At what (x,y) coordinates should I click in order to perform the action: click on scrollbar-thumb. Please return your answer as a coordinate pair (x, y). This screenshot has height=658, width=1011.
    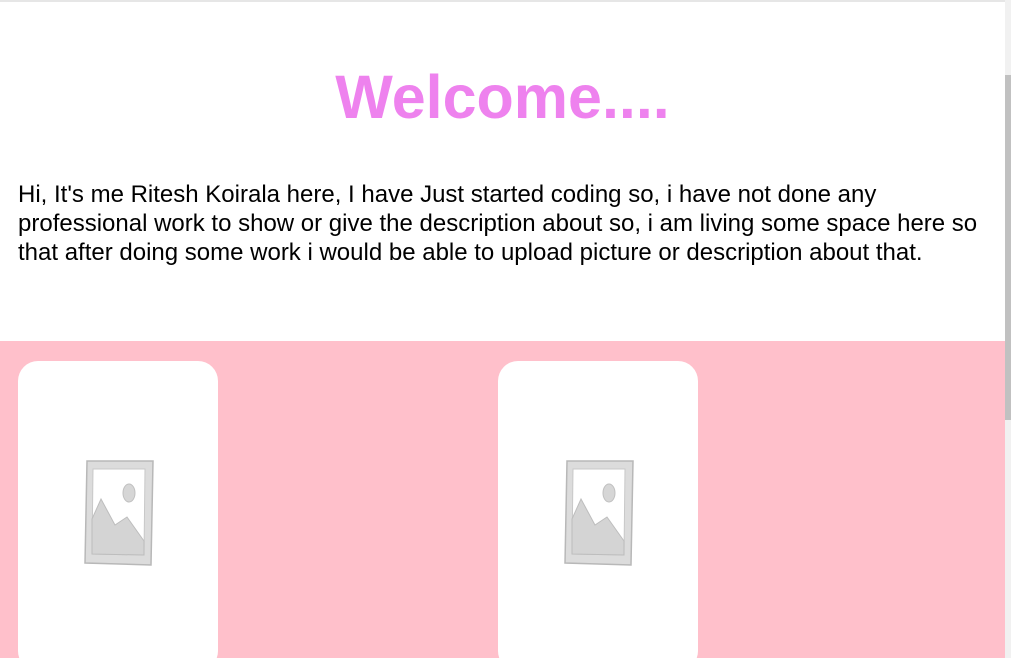
    Looking at the image, I should click on (1008, 247).